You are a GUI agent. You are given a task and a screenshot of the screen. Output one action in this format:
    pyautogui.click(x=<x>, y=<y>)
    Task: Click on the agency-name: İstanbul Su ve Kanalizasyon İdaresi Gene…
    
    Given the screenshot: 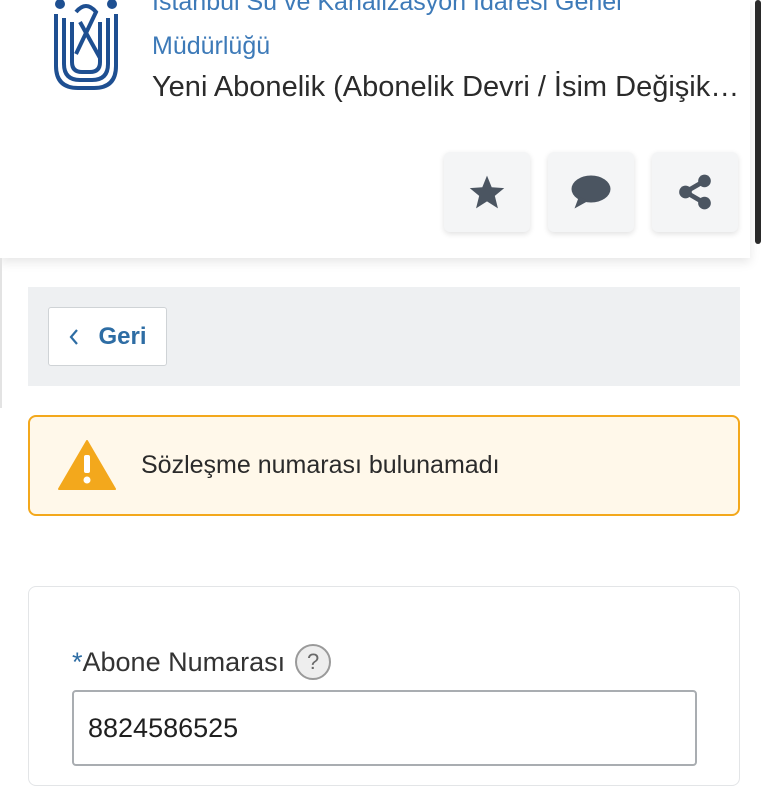 What is the action you would take?
    pyautogui.click(x=432, y=34)
    